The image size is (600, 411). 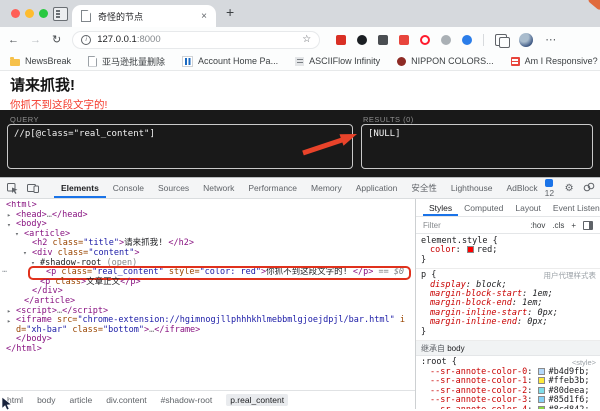 What do you see at coordinates (570, 276) in the screenshot?
I see `stylesheet-origin: 用户代理样式表` at bounding box center [570, 276].